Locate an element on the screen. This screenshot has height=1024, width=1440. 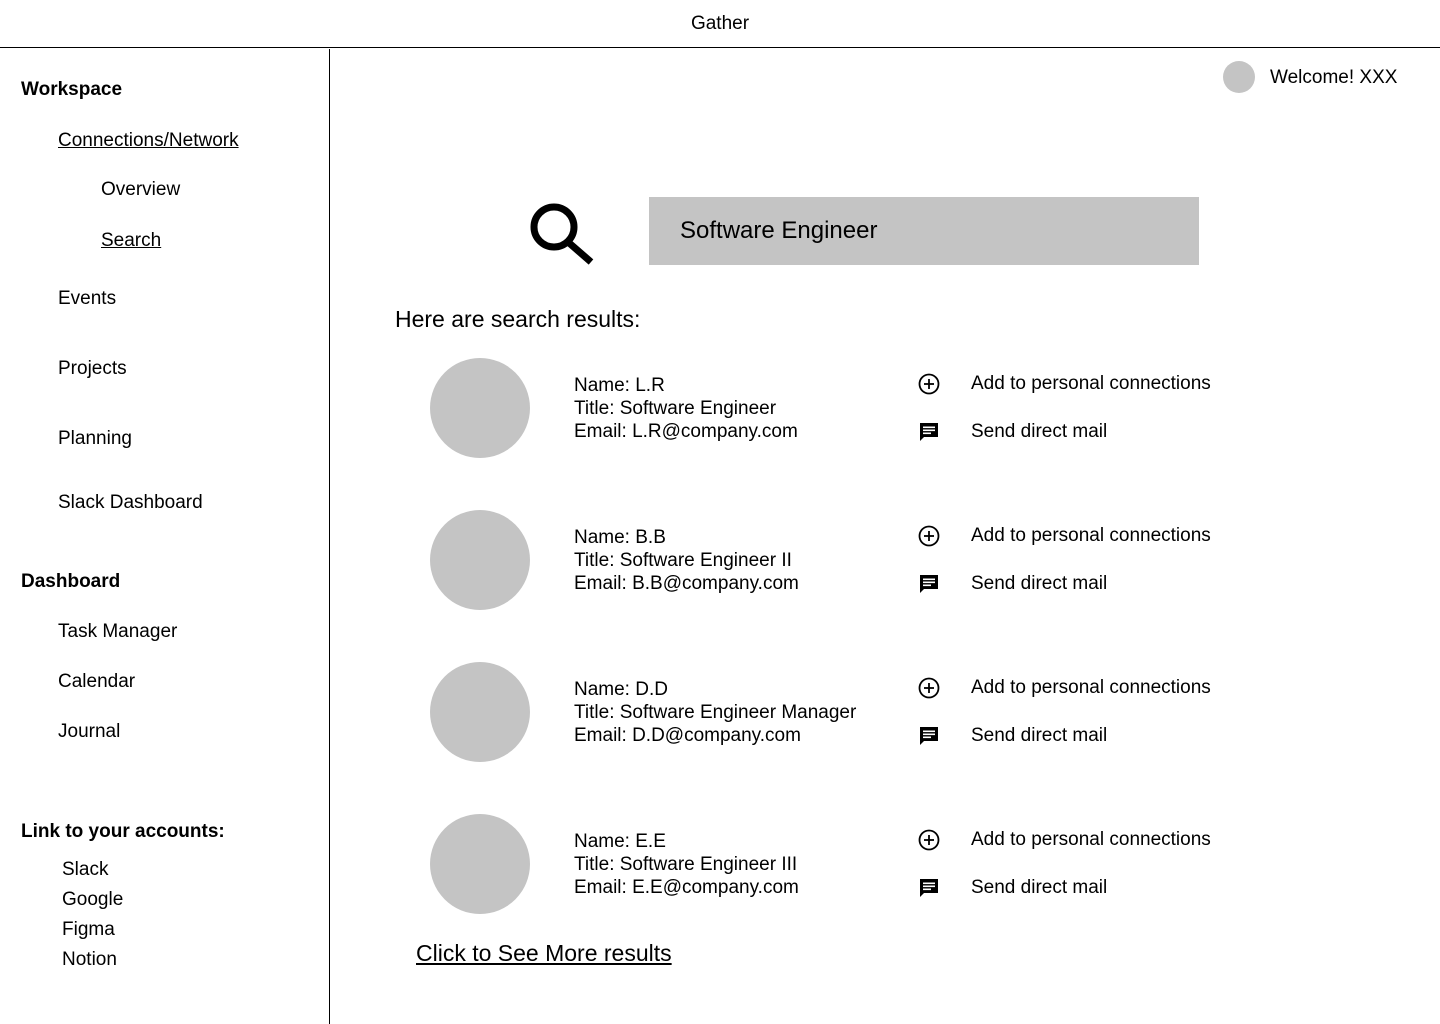
account-link-figma: Figma is located at coordinates (88, 930).